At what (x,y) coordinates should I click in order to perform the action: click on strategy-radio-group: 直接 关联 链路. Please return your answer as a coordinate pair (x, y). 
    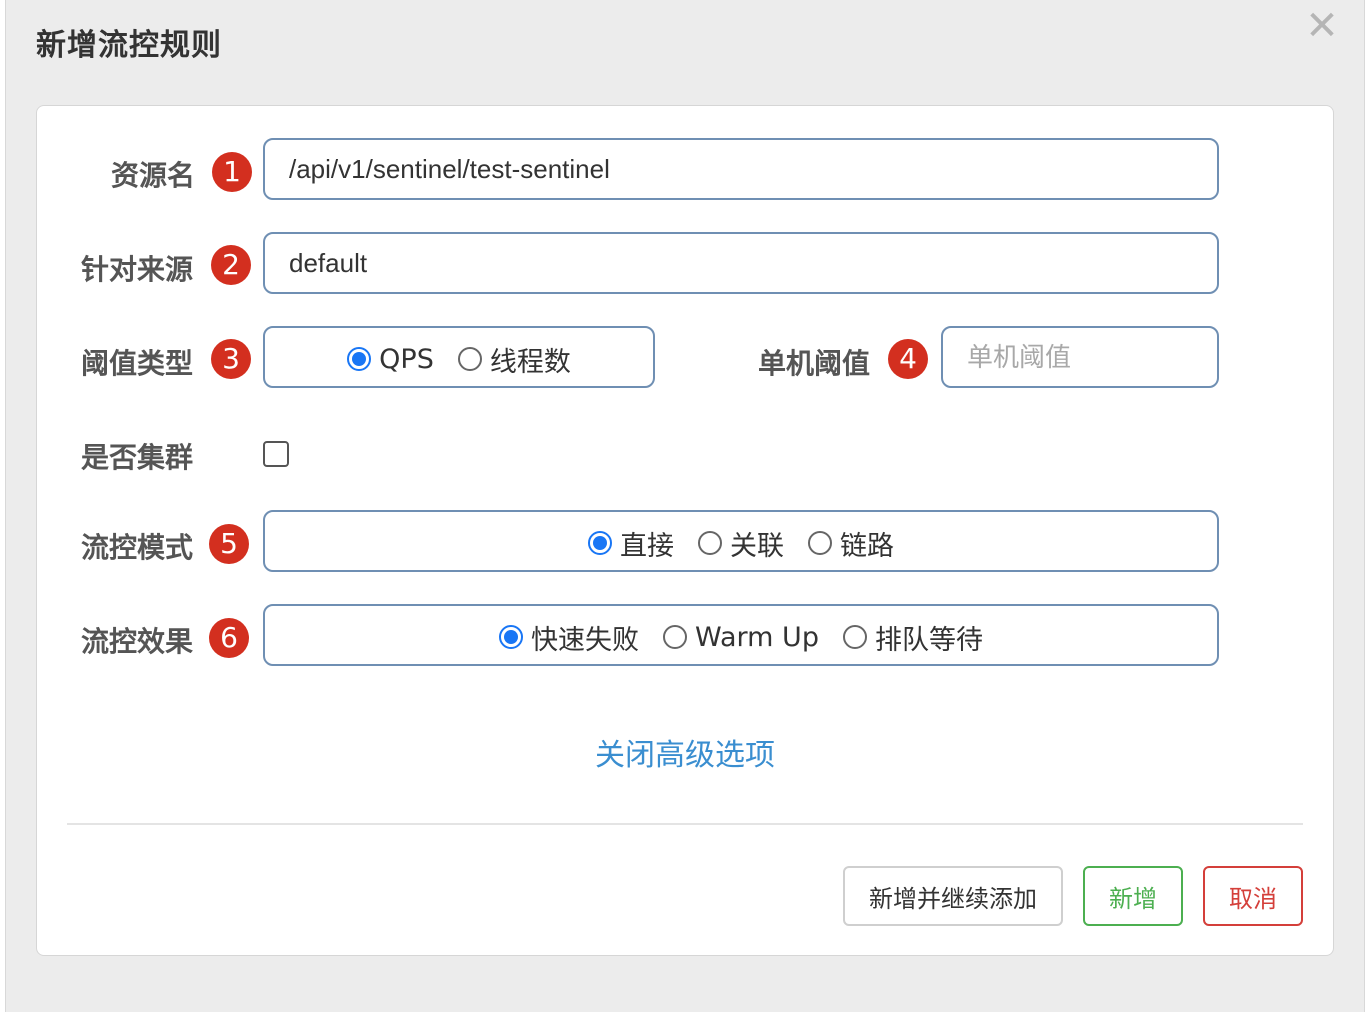
    Looking at the image, I should click on (741, 541).